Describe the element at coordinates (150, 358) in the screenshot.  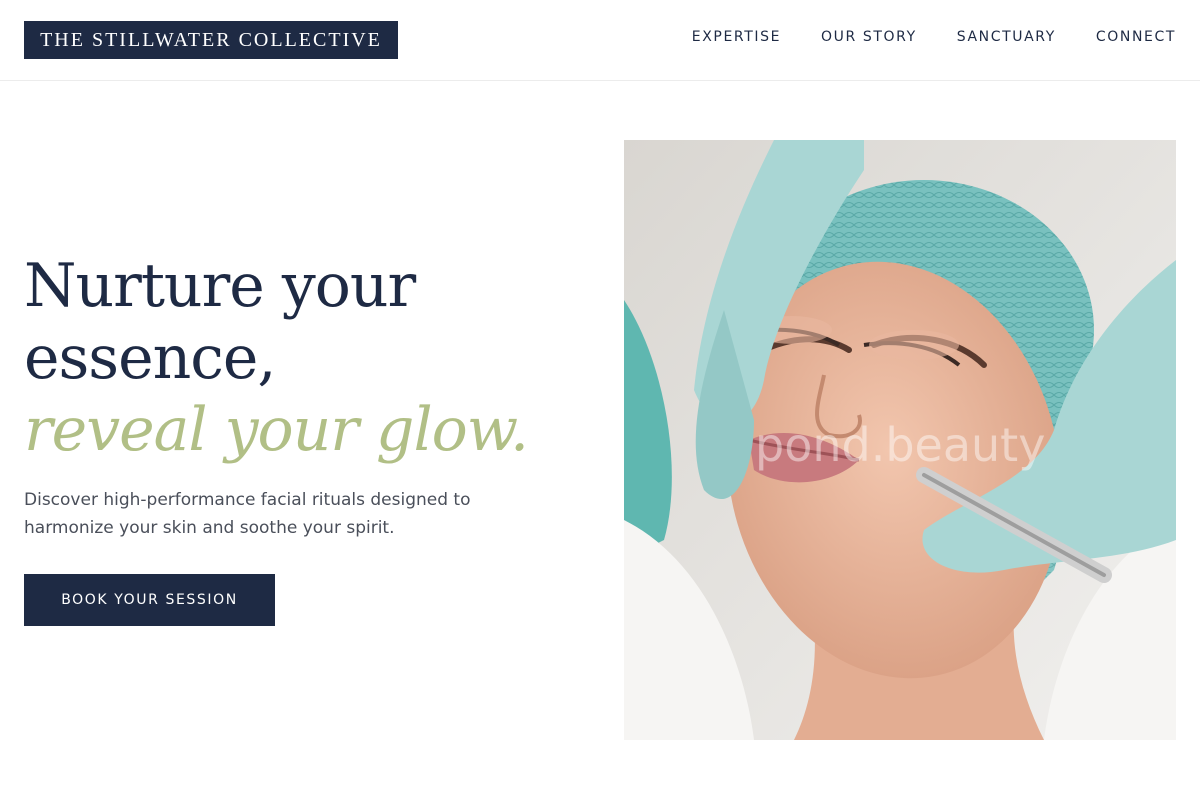
I see `headline-line-2: essence,` at that location.